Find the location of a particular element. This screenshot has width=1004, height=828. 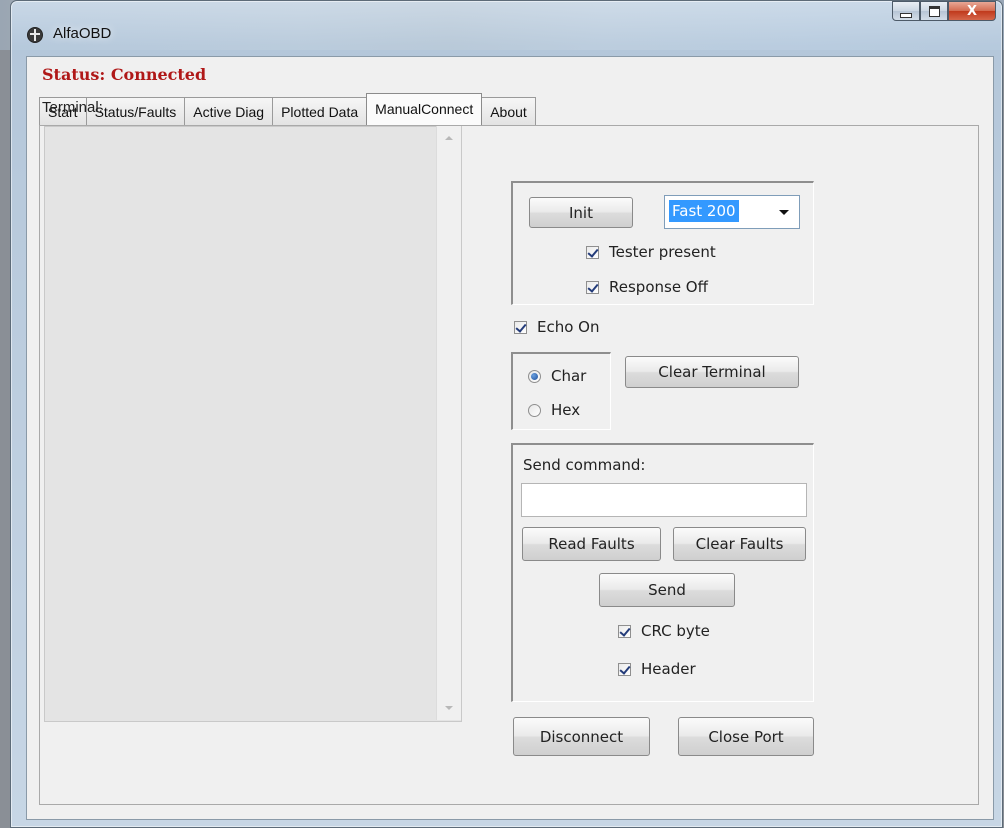

read-faults-button: Read Faults is located at coordinates (591, 544).